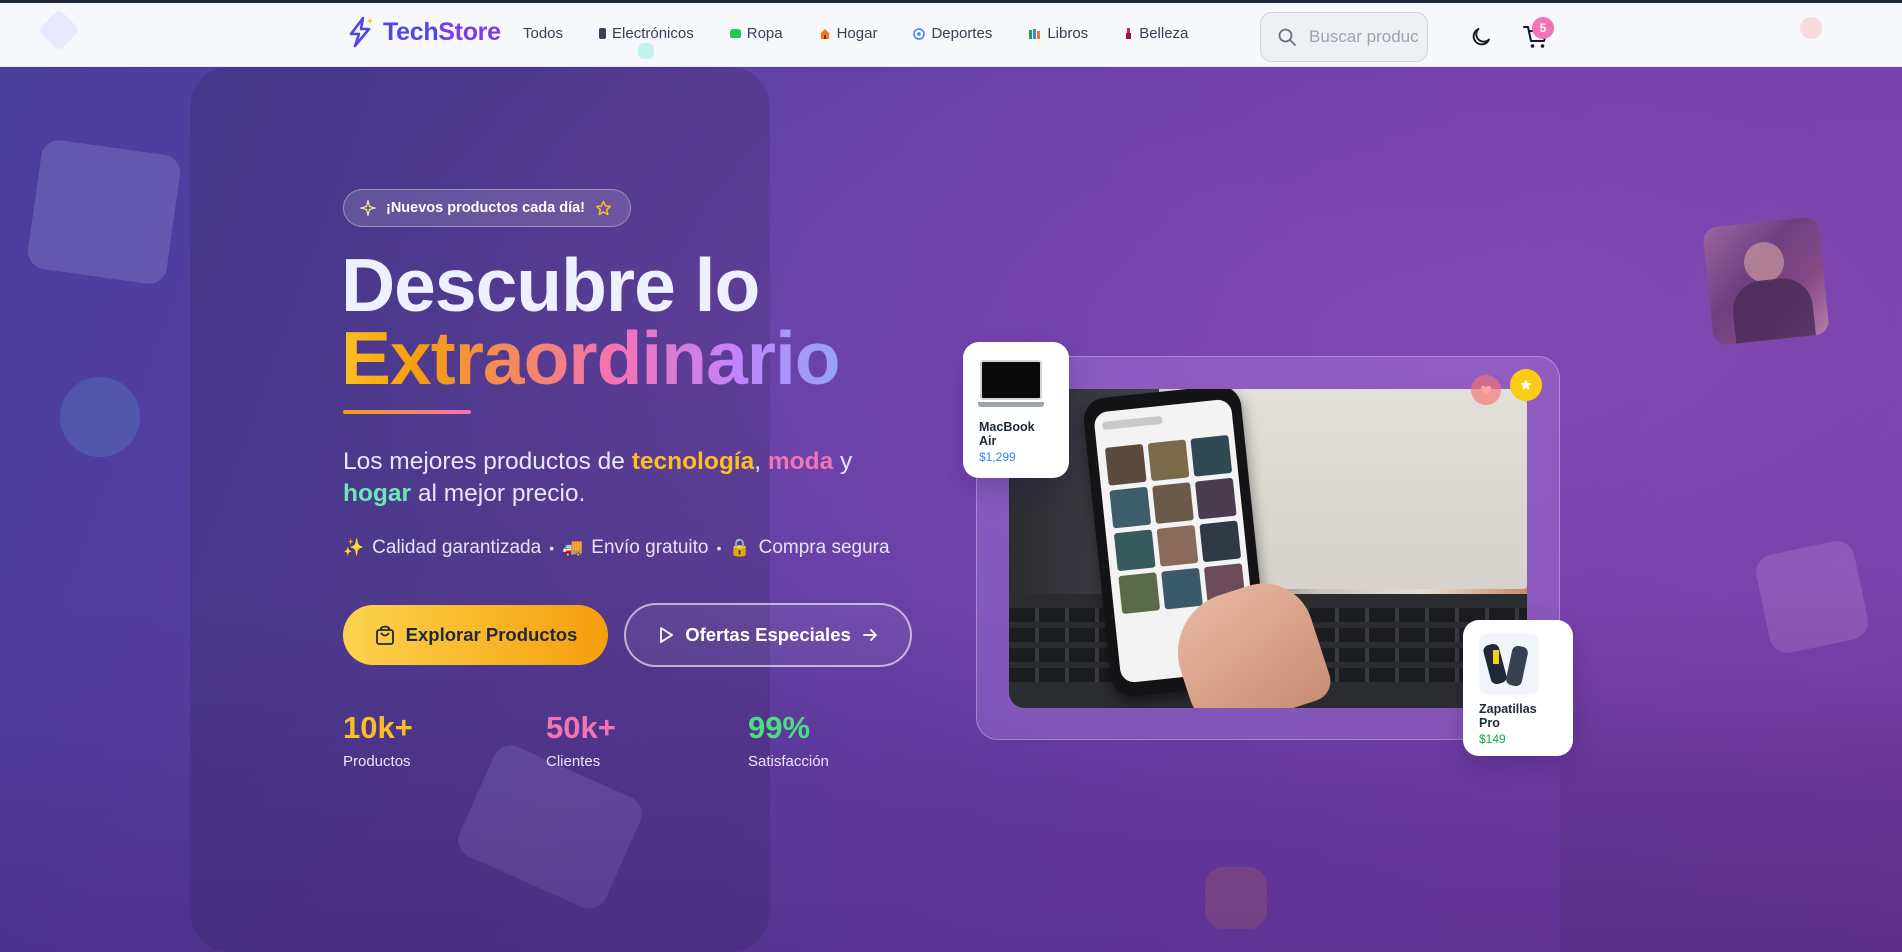 The image size is (1902, 952). What do you see at coordinates (1068, 33) in the screenshot?
I see `nav-item-label: Libros` at bounding box center [1068, 33].